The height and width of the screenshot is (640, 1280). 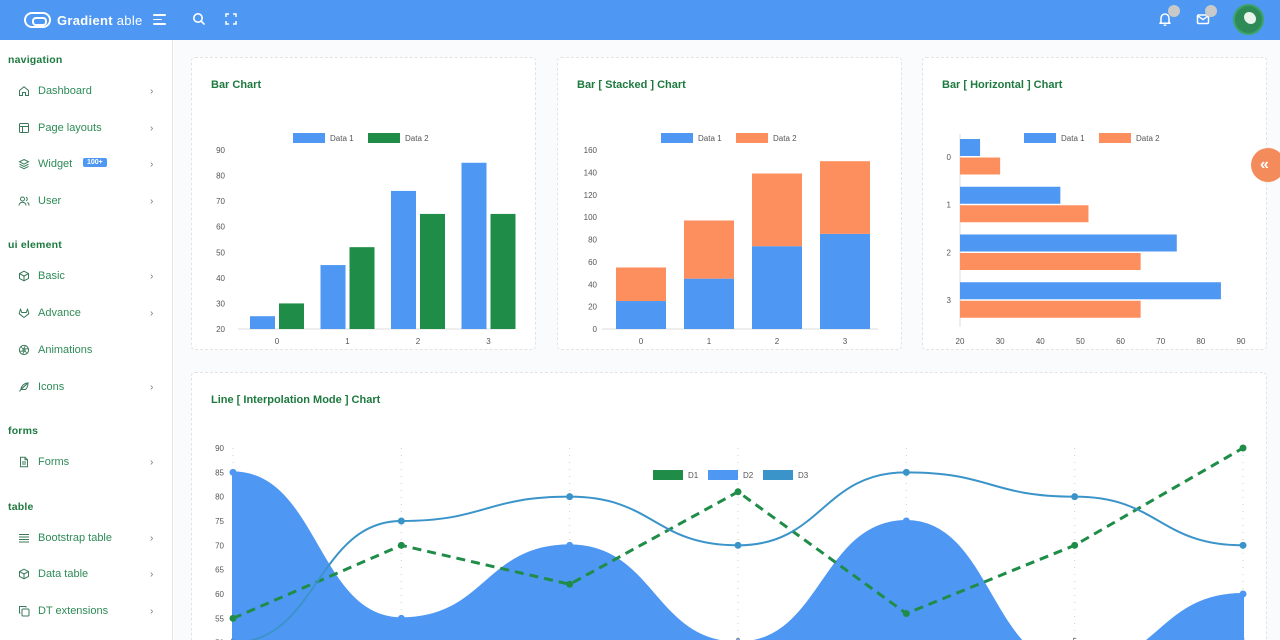 I want to click on sidebar-item-label: Bootstrap table, so click(x=75, y=538).